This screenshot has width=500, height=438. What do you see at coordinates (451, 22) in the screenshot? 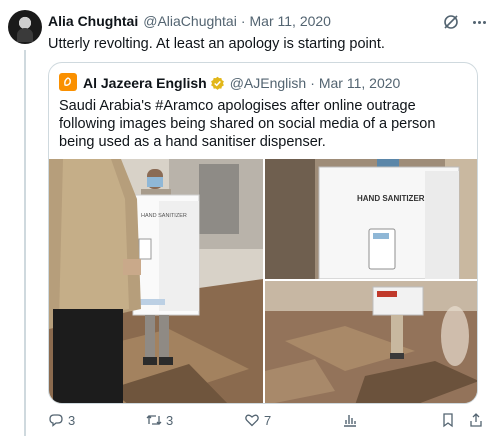
I see `grok-icon` at bounding box center [451, 22].